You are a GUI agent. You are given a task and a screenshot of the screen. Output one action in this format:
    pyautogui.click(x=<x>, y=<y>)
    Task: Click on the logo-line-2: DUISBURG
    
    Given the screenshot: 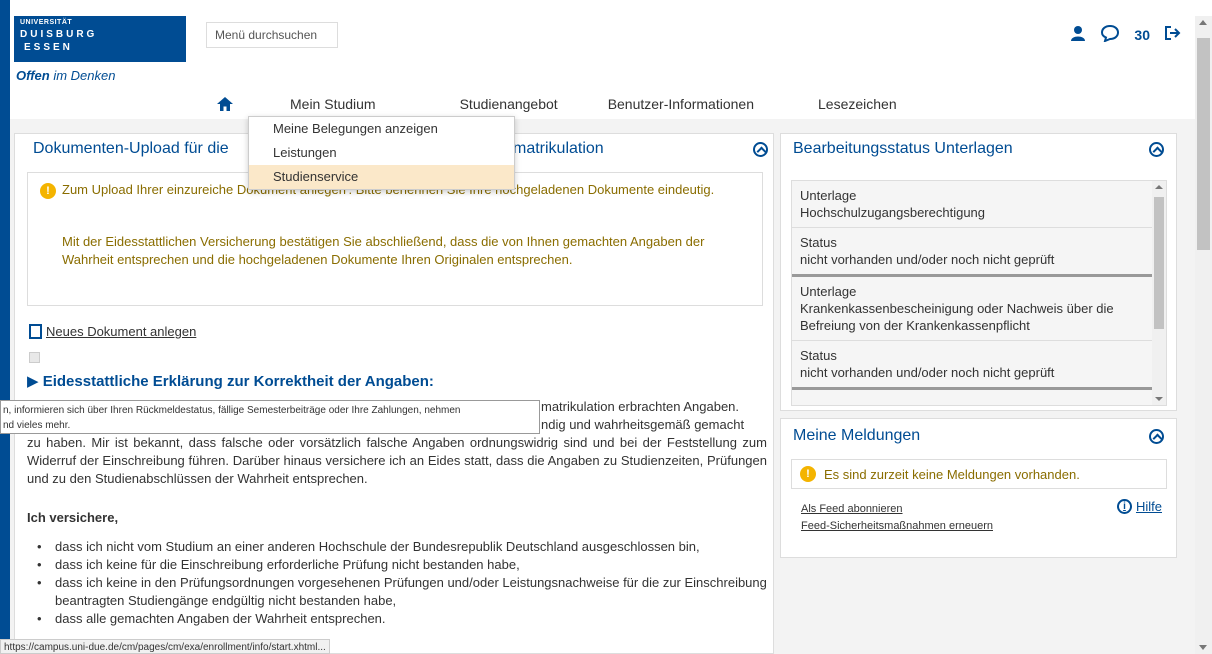 What is the action you would take?
    pyautogui.click(x=59, y=34)
    